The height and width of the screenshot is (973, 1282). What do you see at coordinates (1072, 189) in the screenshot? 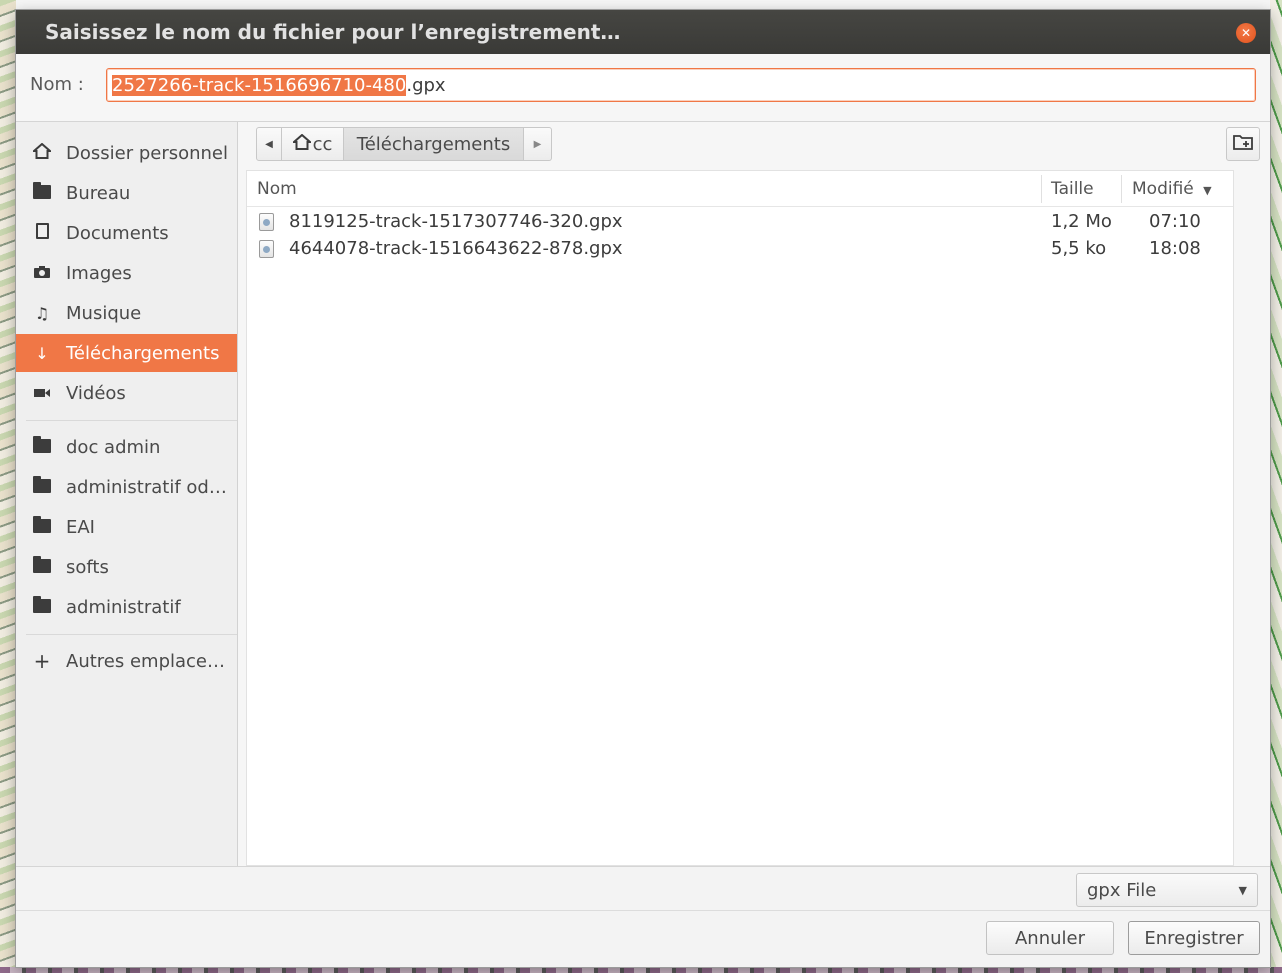
I see `column-header-size: Taille` at bounding box center [1072, 189].